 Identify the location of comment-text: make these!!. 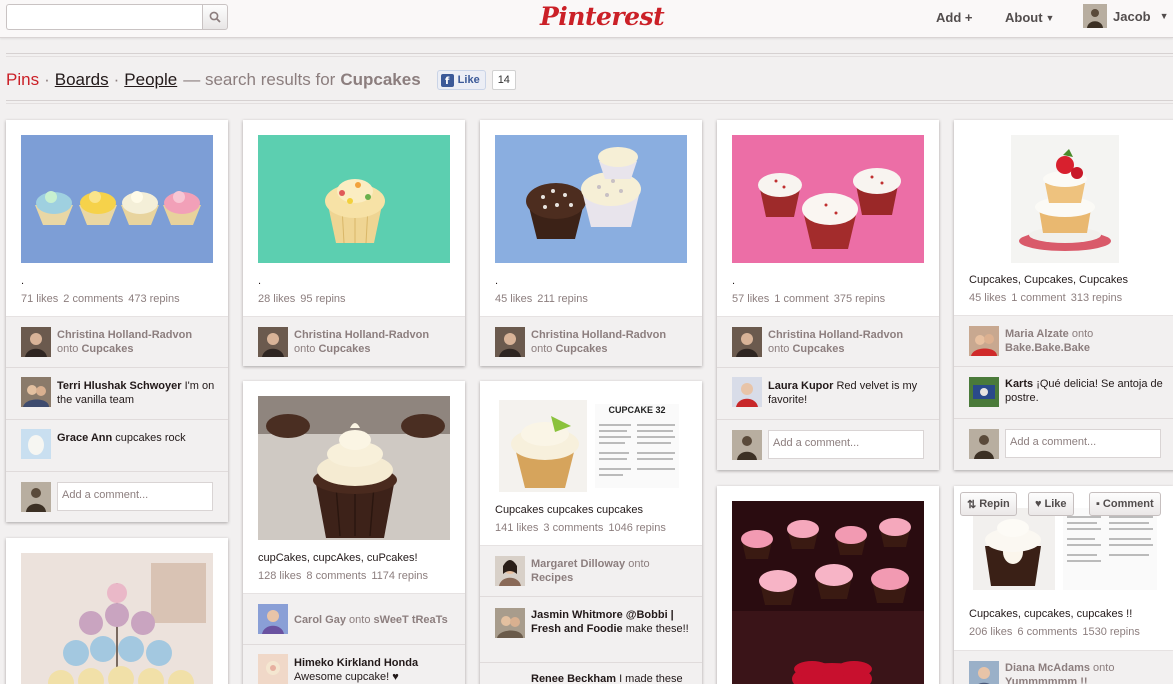
(657, 629).